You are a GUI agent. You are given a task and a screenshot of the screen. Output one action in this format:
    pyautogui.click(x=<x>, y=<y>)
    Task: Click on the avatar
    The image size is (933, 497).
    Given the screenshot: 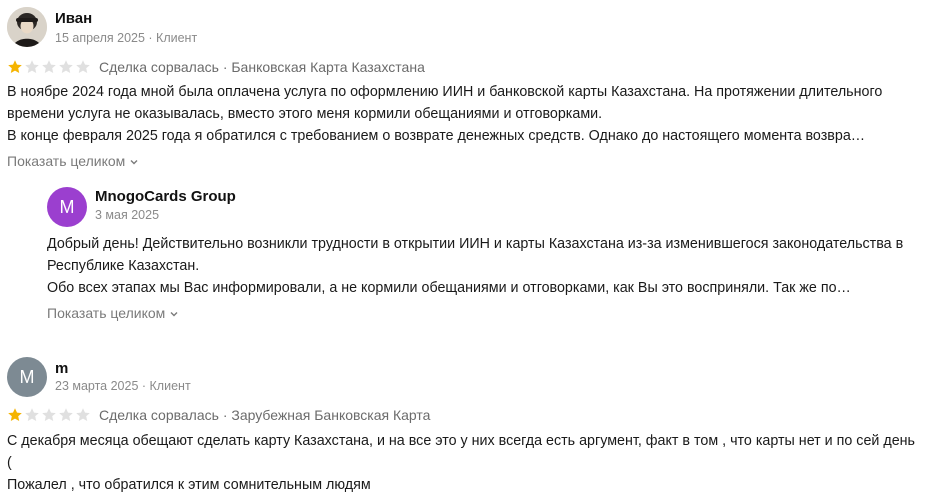 What is the action you would take?
    pyautogui.click(x=27, y=27)
    